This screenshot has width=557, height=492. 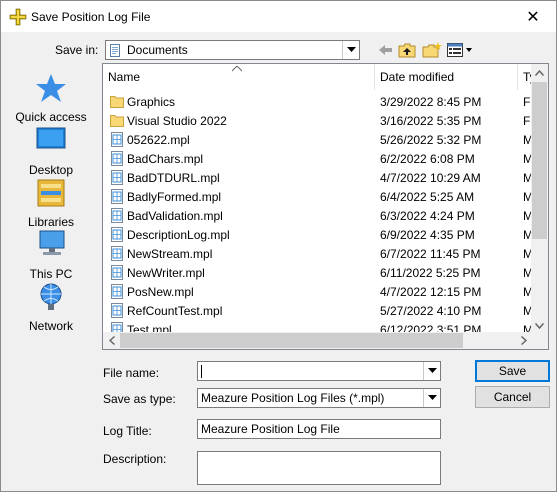 I want to click on places-libraries: Libraries, so click(x=51, y=203).